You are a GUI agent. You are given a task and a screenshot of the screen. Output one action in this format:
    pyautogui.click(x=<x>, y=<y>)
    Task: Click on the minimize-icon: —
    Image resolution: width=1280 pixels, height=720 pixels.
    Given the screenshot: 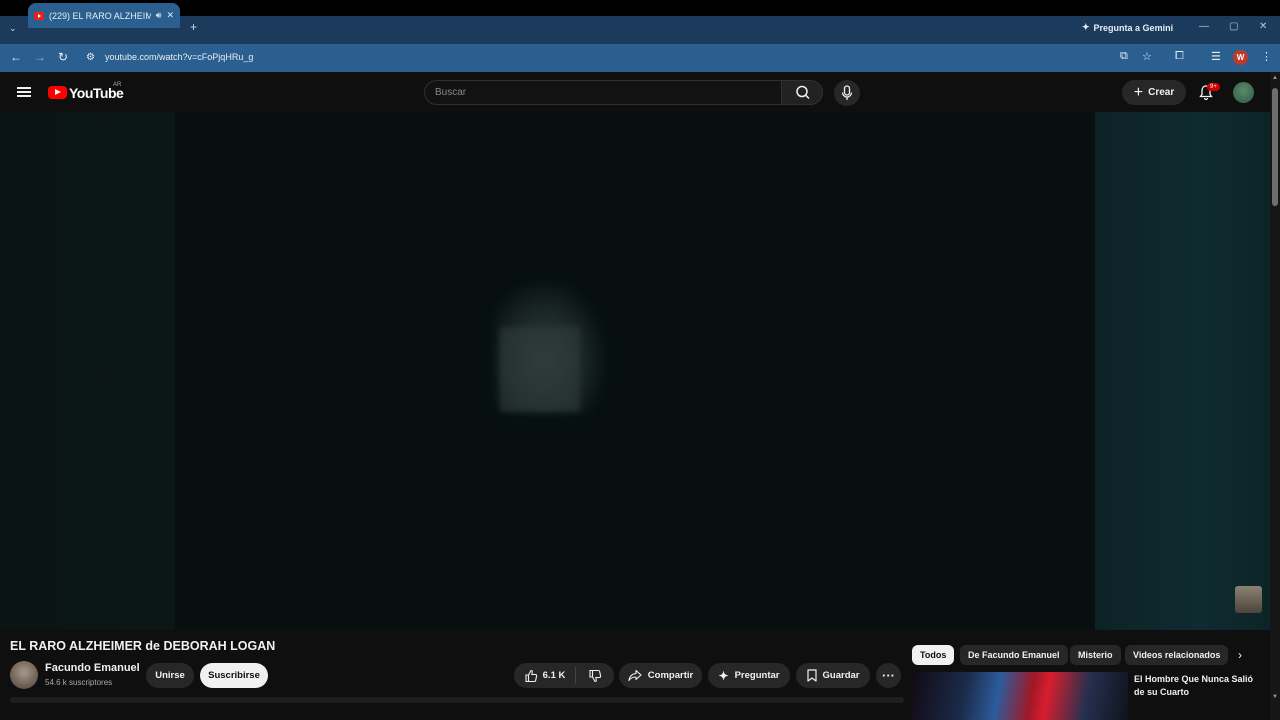 What is the action you would take?
    pyautogui.click(x=1204, y=26)
    